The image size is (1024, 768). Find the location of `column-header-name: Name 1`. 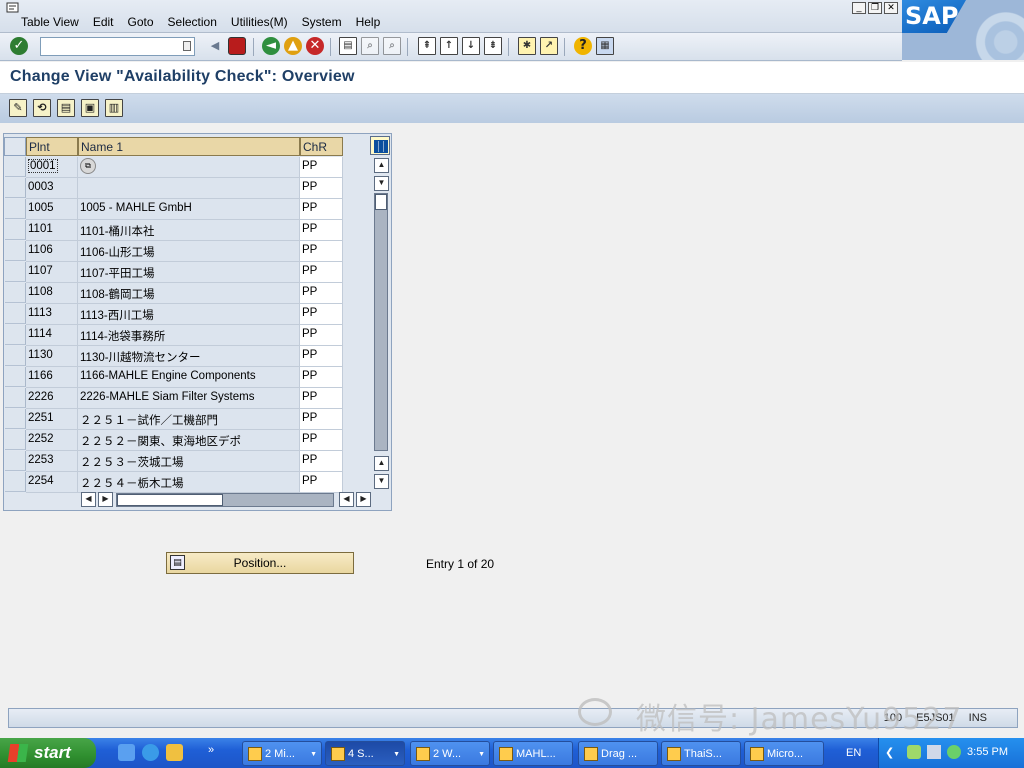

column-header-name: Name 1 is located at coordinates (189, 146).